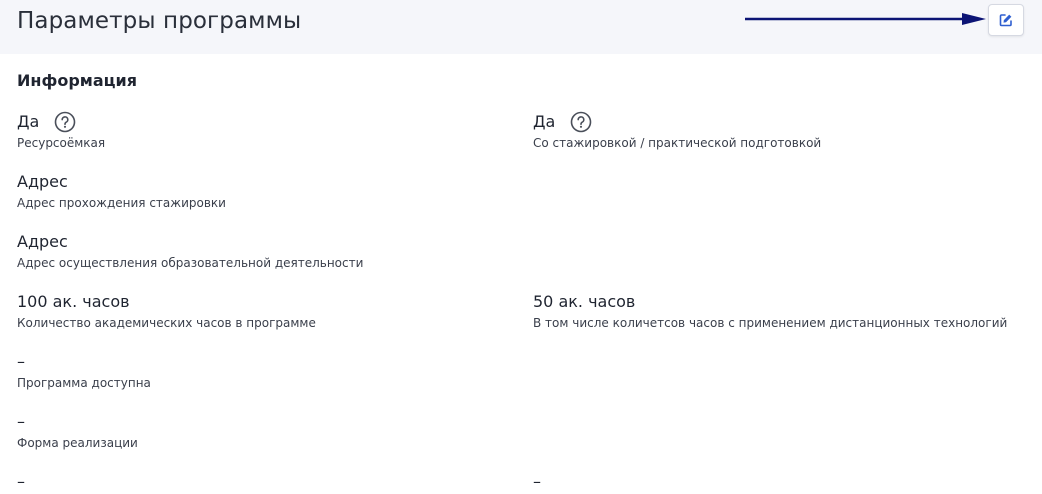  I want to click on edit-icon, so click(1005, 20).